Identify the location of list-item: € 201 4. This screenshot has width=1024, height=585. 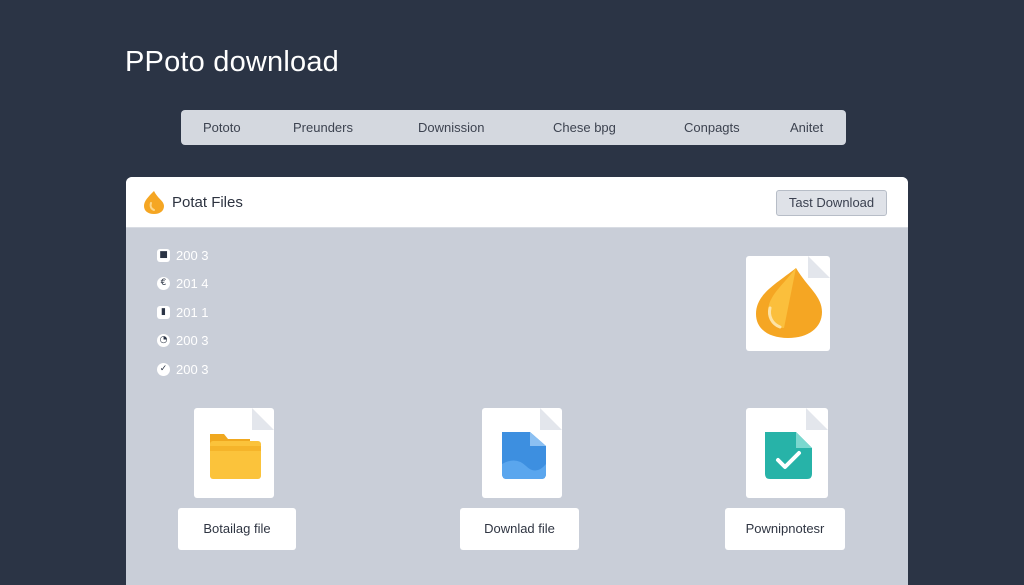
(183, 284).